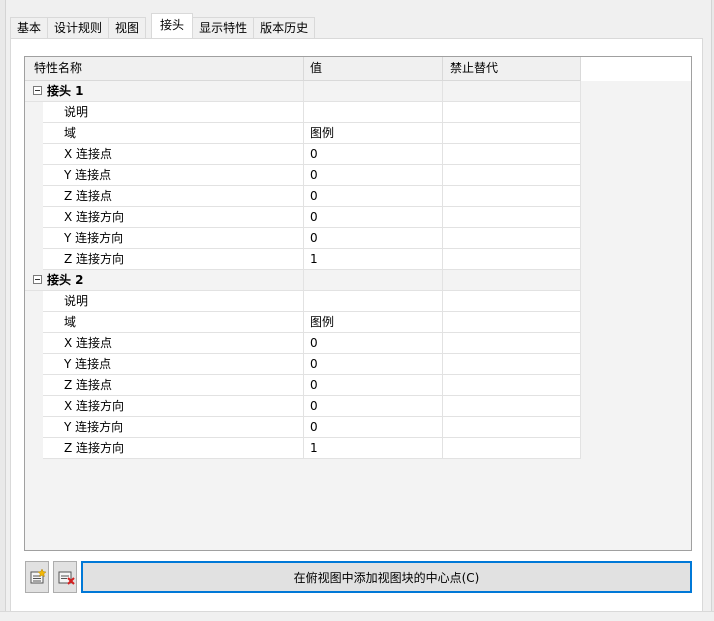 Image resolution: width=714 pixels, height=621 pixels. Describe the element at coordinates (172, 25) in the screenshot. I see `tab-connectors: 接头` at that location.